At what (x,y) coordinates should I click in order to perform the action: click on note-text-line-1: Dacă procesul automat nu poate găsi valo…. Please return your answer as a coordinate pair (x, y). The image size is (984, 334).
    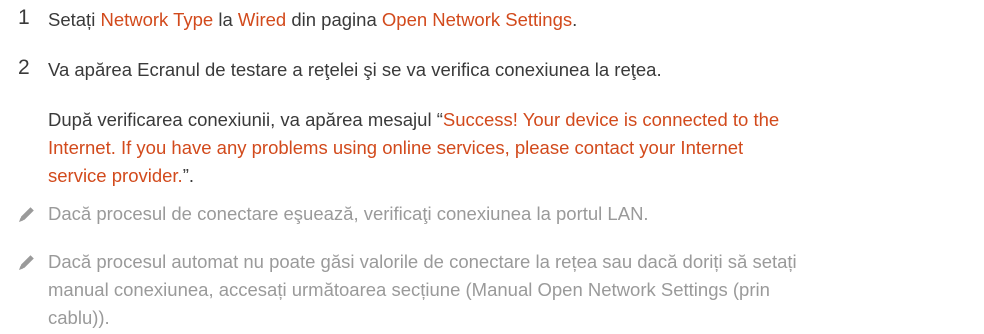
    Looking at the image, I should click on (422, 261).